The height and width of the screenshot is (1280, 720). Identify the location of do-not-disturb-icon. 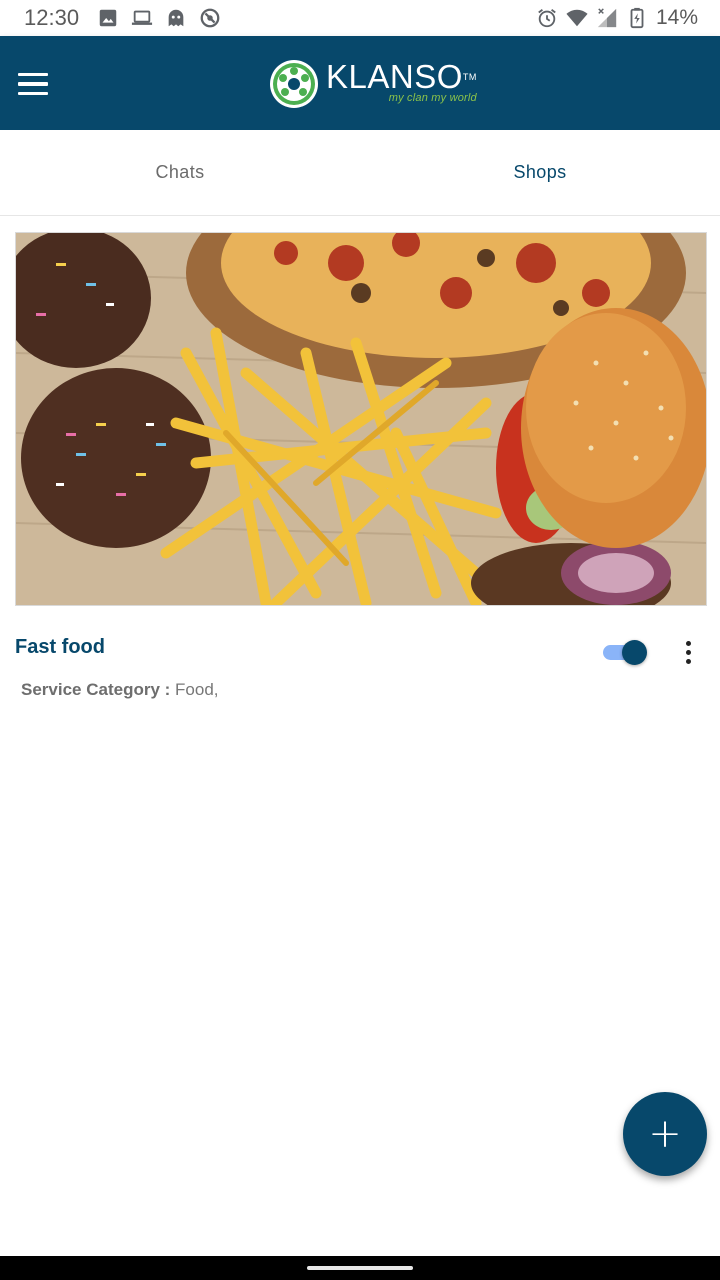
(210, 18).